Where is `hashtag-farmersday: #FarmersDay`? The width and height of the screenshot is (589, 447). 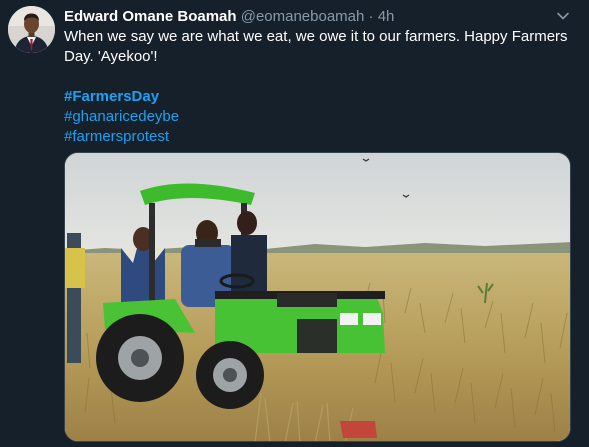
hashtag-farmersday: #FarmersDay is located at coordinates (316, 97).